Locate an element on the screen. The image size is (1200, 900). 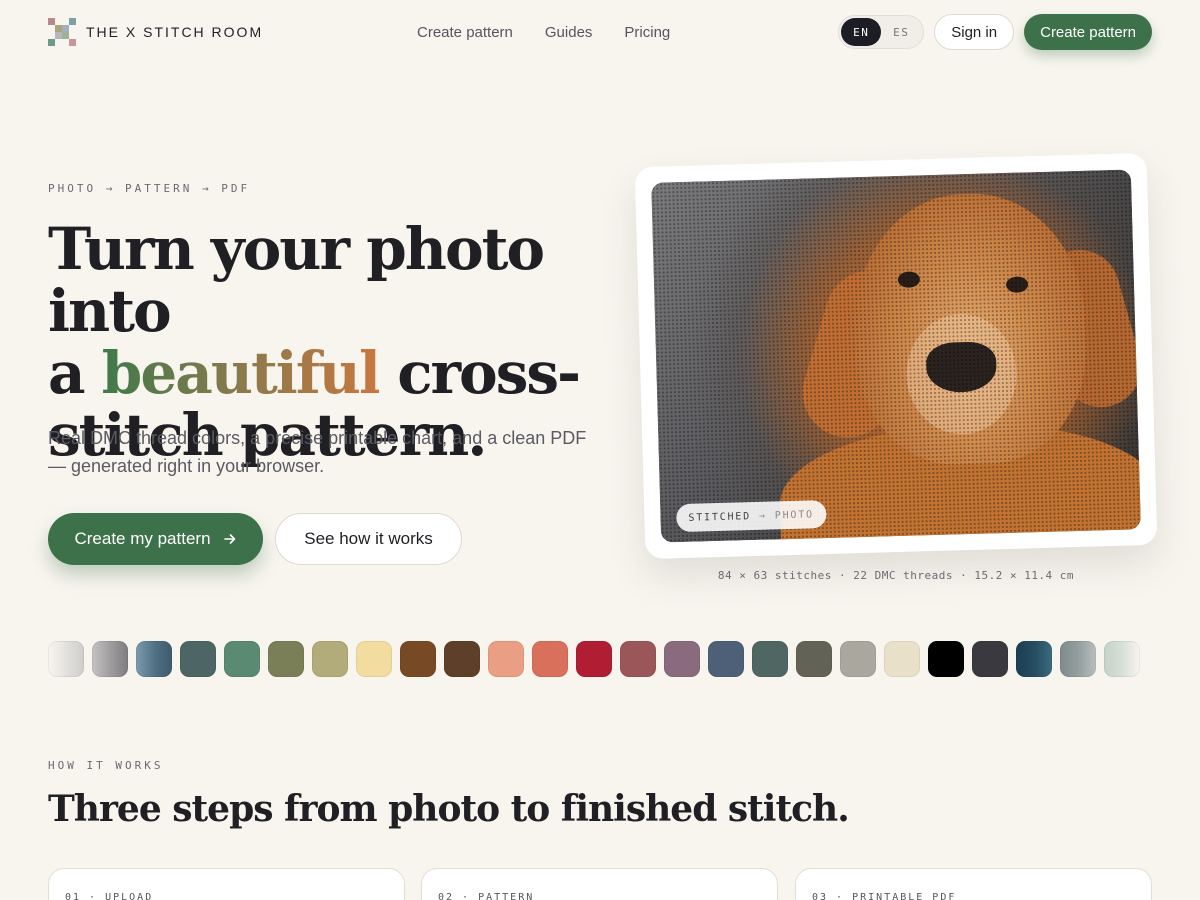
dog-body is located at coordinates (959, 480).